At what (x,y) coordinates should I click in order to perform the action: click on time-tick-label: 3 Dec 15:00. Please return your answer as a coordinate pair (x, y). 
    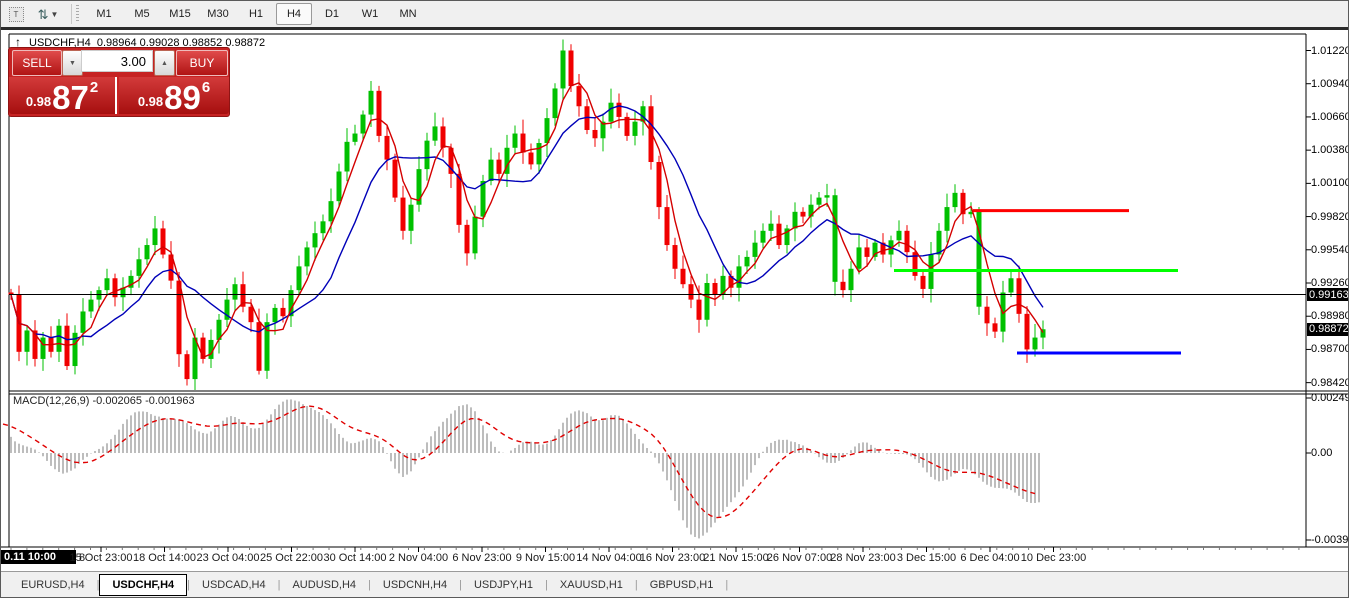
    Looking at the image, I should click on (926, 558).